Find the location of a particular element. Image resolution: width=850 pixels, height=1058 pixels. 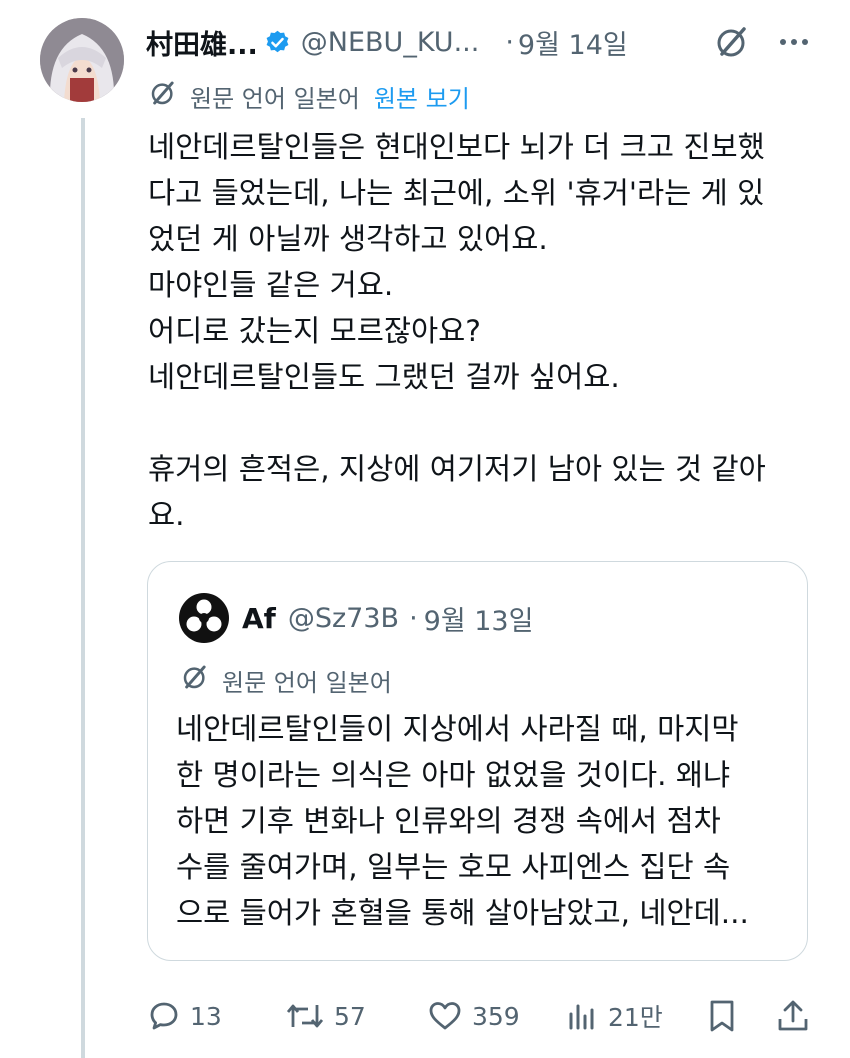

grok-icon is located at coordinates (732, 42).